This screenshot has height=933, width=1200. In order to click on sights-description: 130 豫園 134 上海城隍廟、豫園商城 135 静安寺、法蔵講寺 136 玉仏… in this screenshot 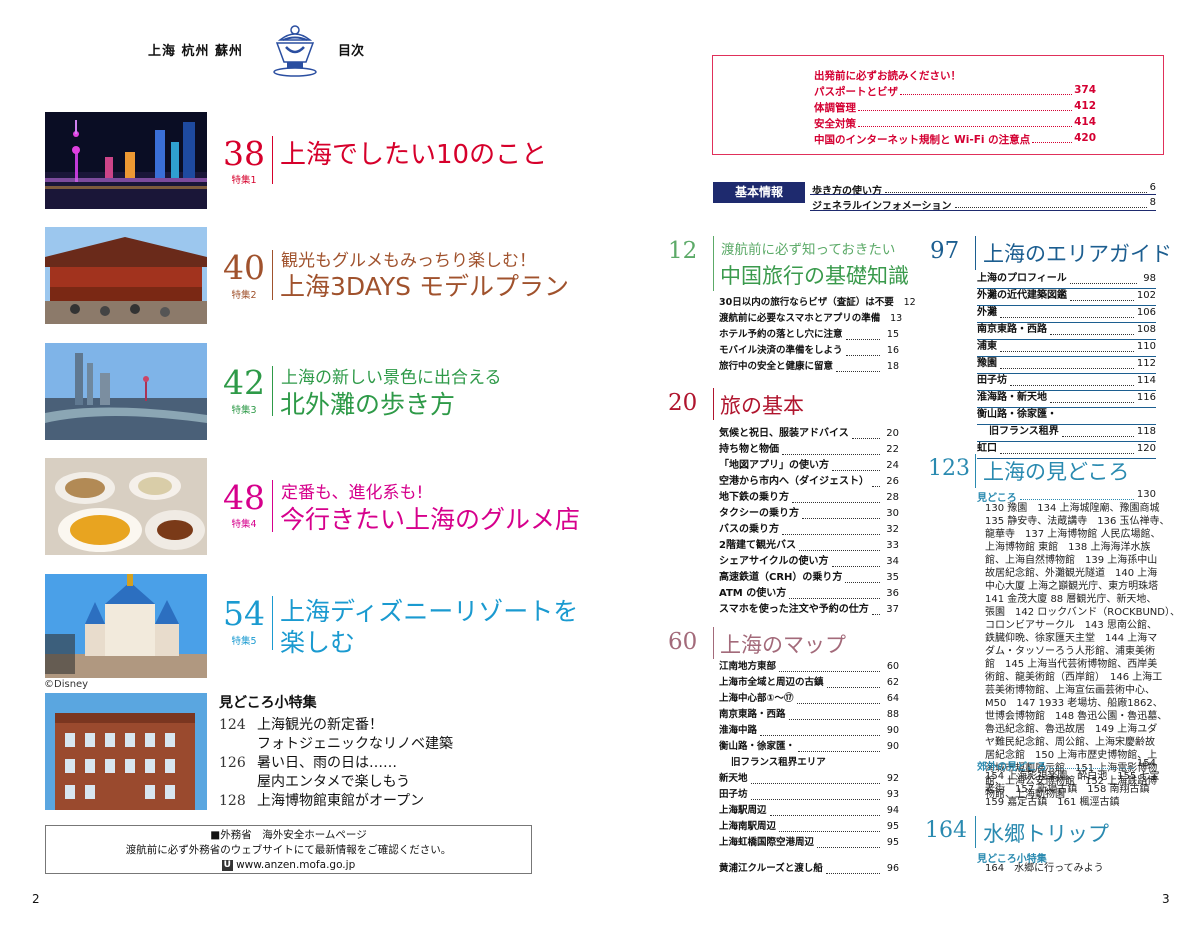, I will do `click(1082, 651)`.